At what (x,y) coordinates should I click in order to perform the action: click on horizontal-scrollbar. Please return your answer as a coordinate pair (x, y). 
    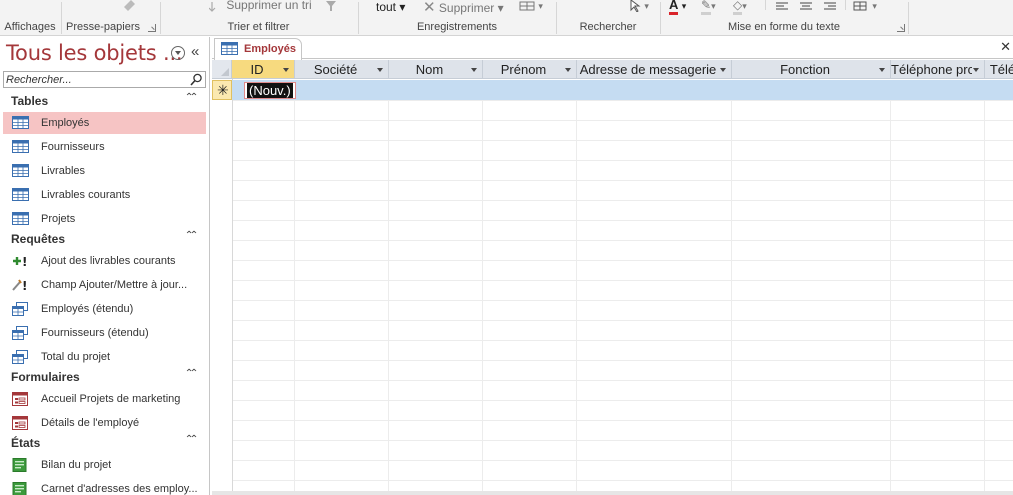
    Looking at the image, I should click on (612, 493).